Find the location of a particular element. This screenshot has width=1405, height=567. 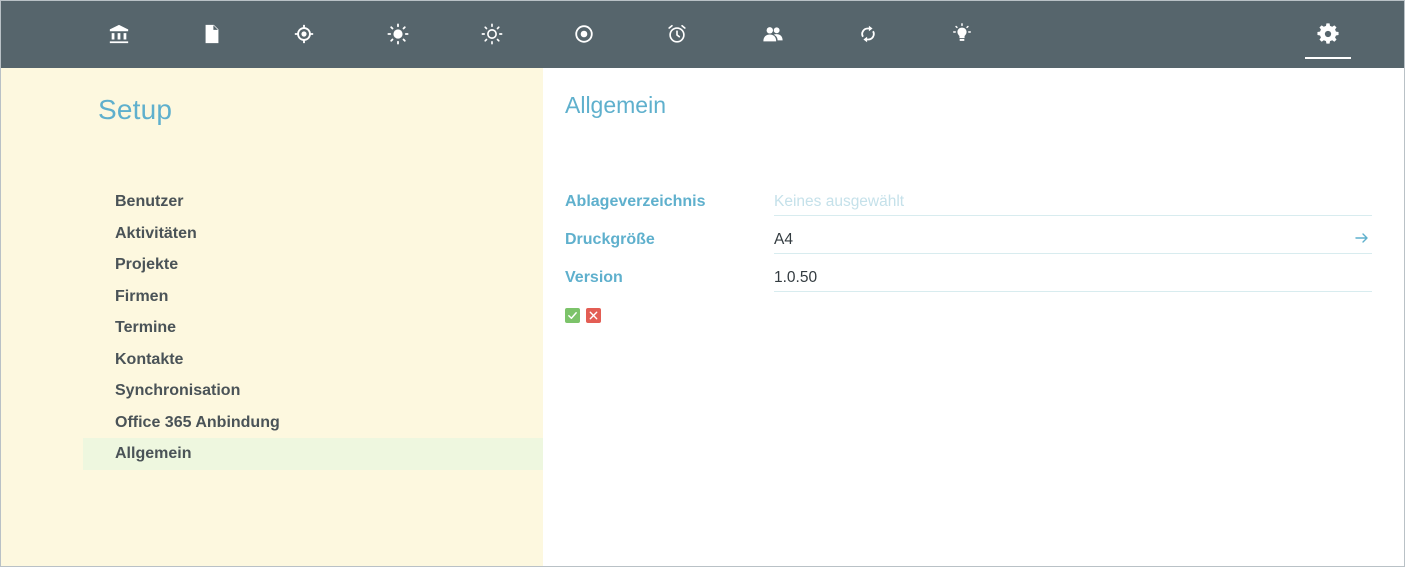

active-tab-indicator is located at coordinates (1328, 58).